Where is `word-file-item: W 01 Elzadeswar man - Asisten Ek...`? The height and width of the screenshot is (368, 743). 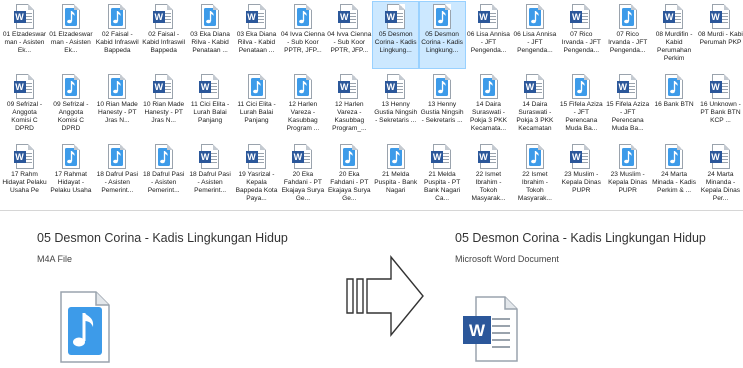
word-file-item: W 01 Elzadeswar man - Asisten Ek... is located at coordinates (24, 35).